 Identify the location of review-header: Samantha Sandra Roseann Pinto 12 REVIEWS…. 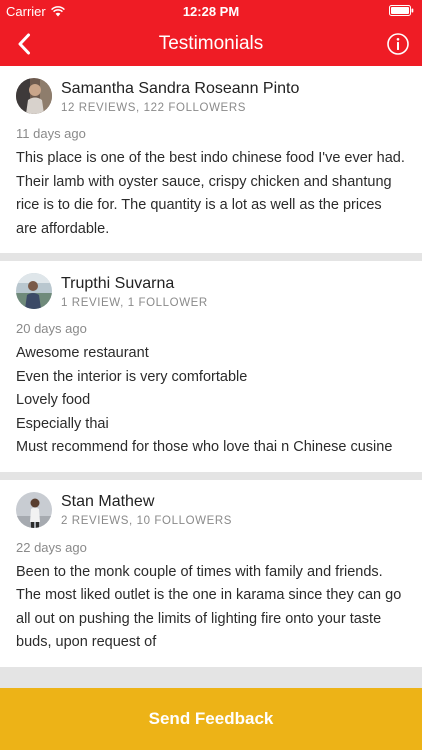
(211, 96).